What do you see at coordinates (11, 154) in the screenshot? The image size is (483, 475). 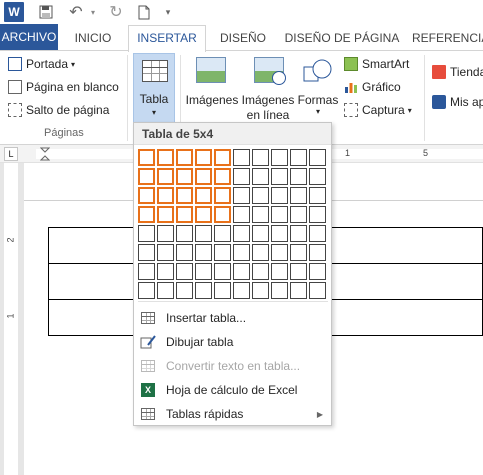 I see `tab-selector-button: L` at bounding box center [11, 154].